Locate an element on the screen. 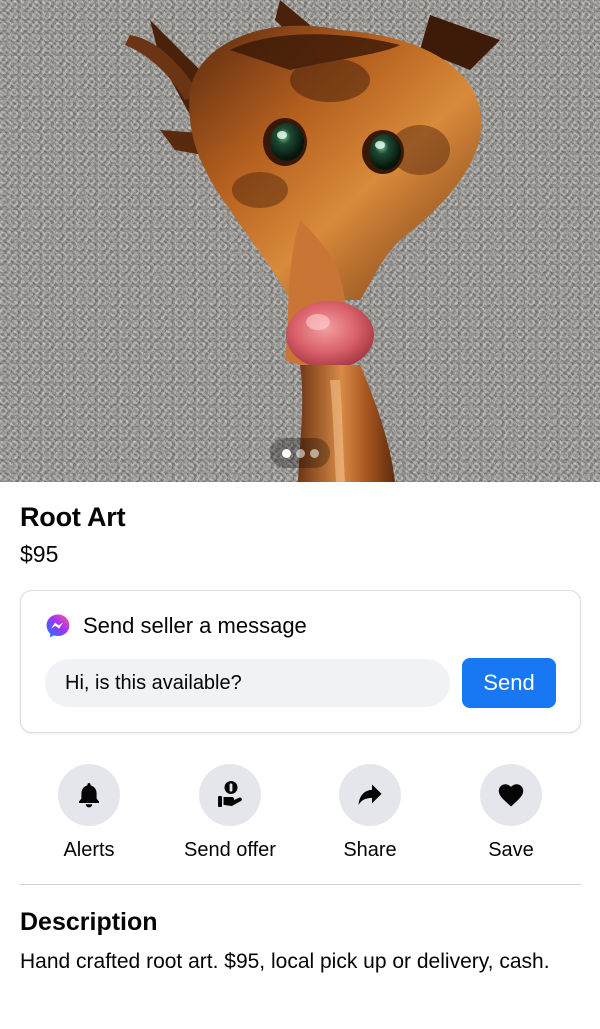  share-circle is located at coordinates (370, 795).